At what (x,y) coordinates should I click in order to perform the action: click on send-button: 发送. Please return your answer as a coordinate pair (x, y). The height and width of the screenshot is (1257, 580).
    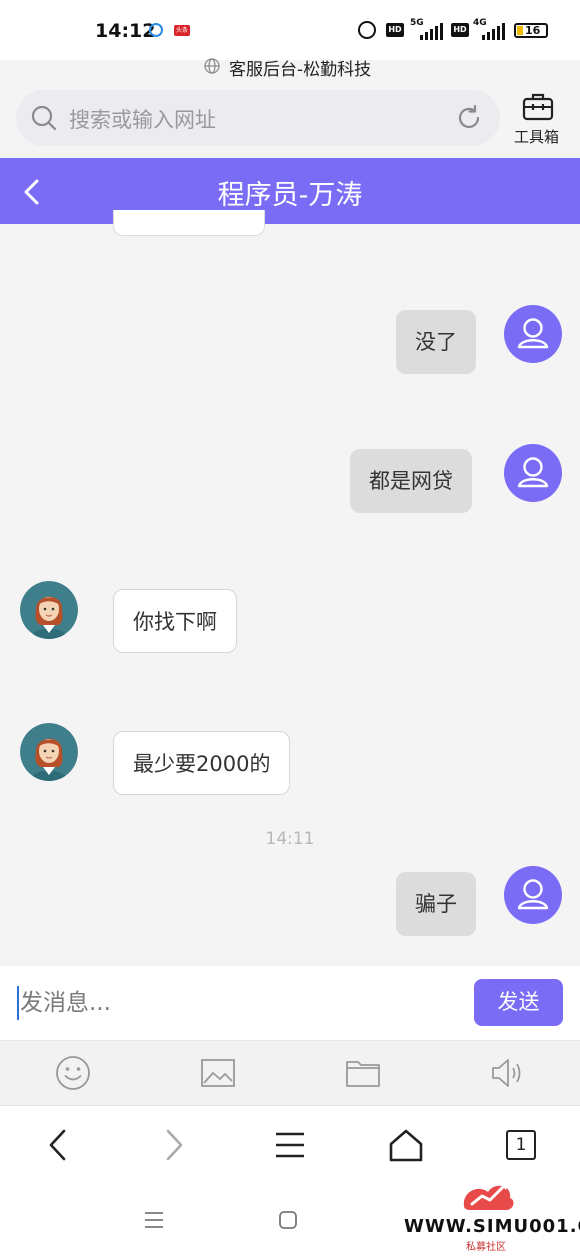
    Looking at the image, I should click on (518, 1002).